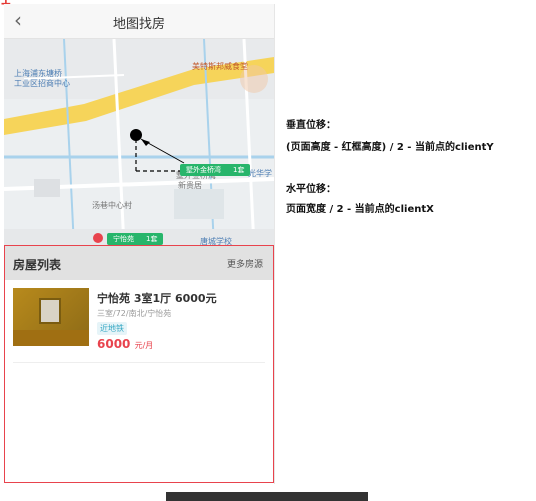 The image size is (536, 501). Describe the element at coordinates (220, 66) in the screenshot. I see `map-poi-label: 美特斯邦威食堂` at that location.